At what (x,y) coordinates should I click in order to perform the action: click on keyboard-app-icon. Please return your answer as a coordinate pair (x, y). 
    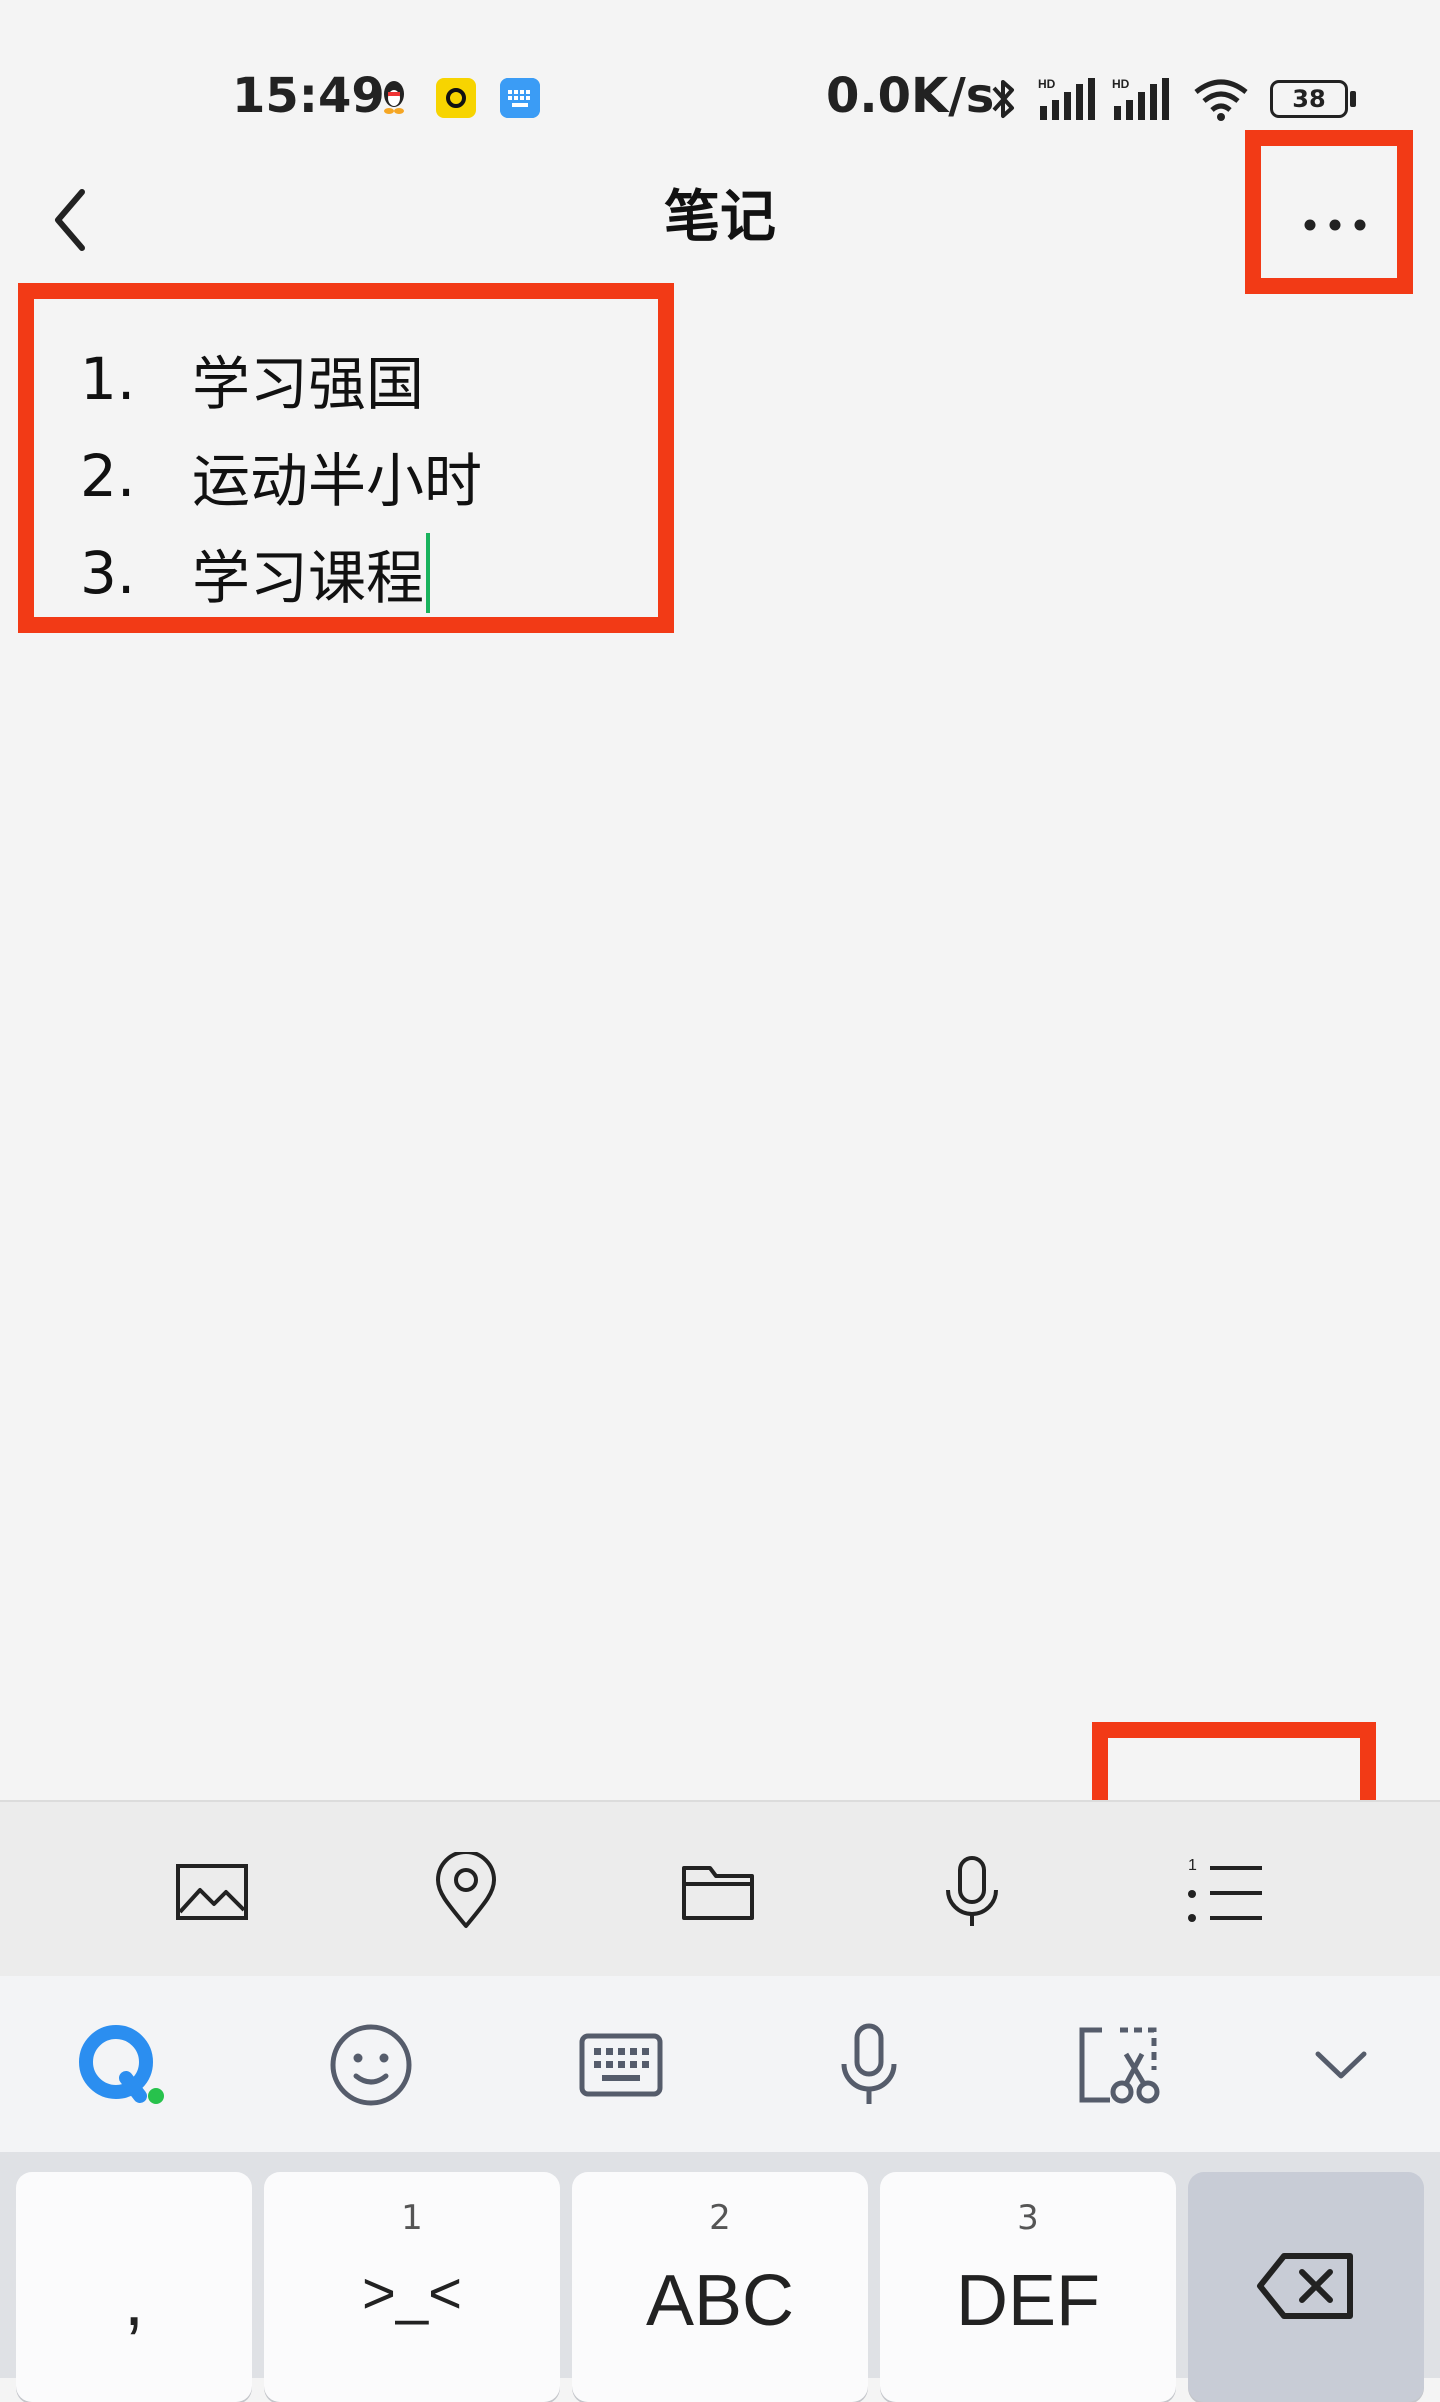
    Looking at the image, I should click on (520, 98).